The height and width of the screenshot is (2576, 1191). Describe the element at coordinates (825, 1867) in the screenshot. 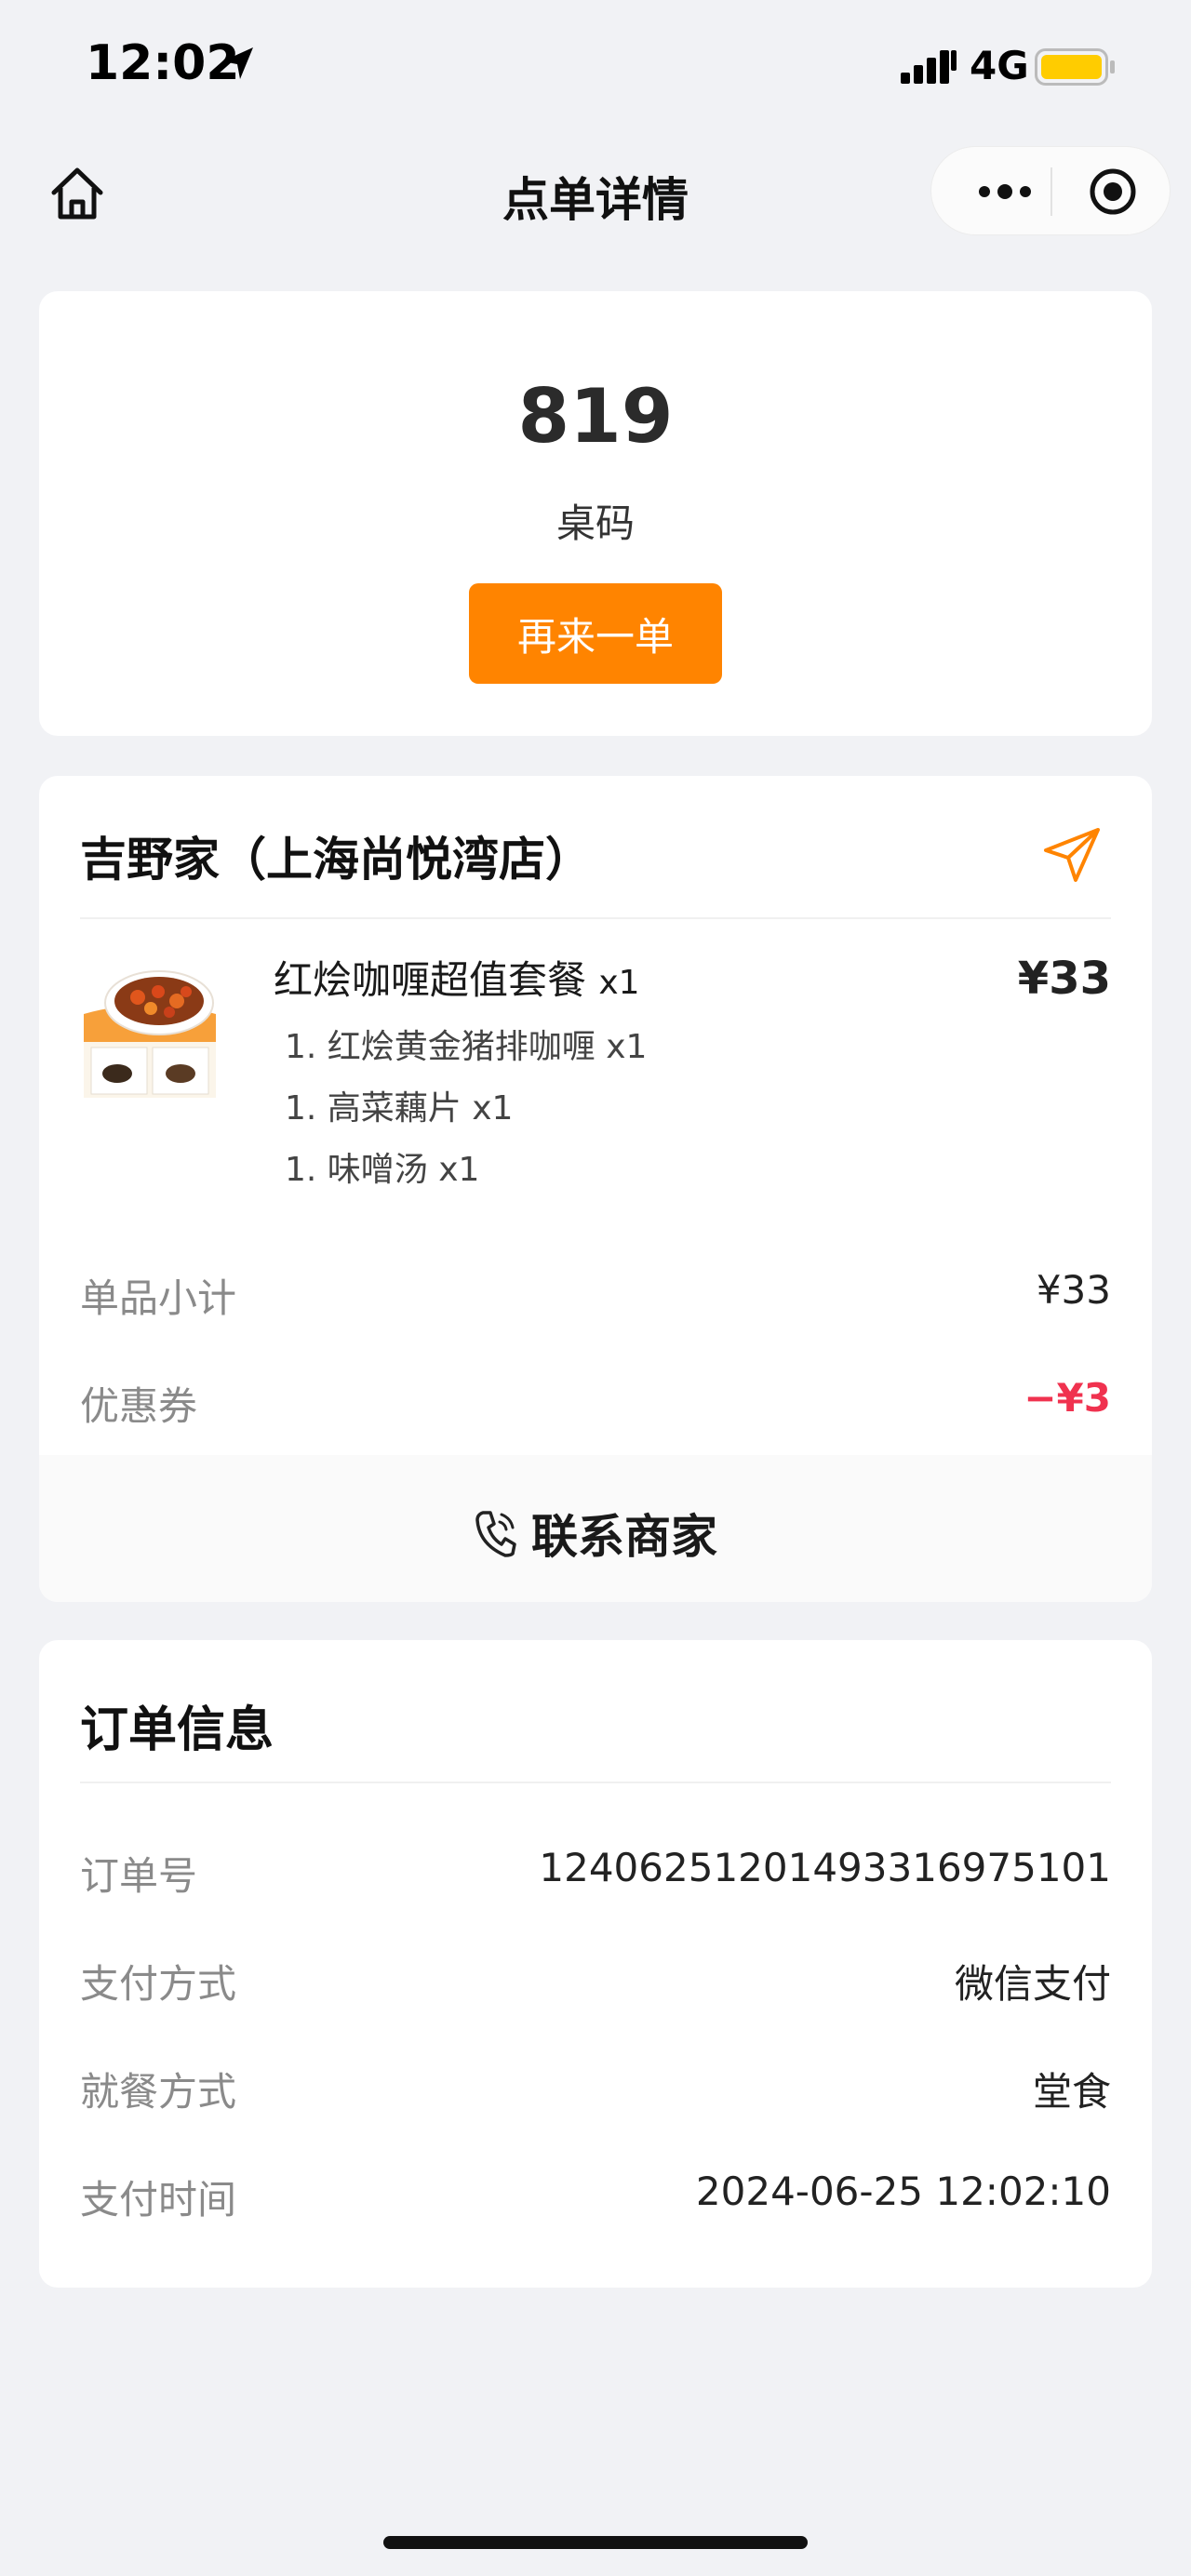

I see `order-number-value: 1240625120149331697510​1` at that location.